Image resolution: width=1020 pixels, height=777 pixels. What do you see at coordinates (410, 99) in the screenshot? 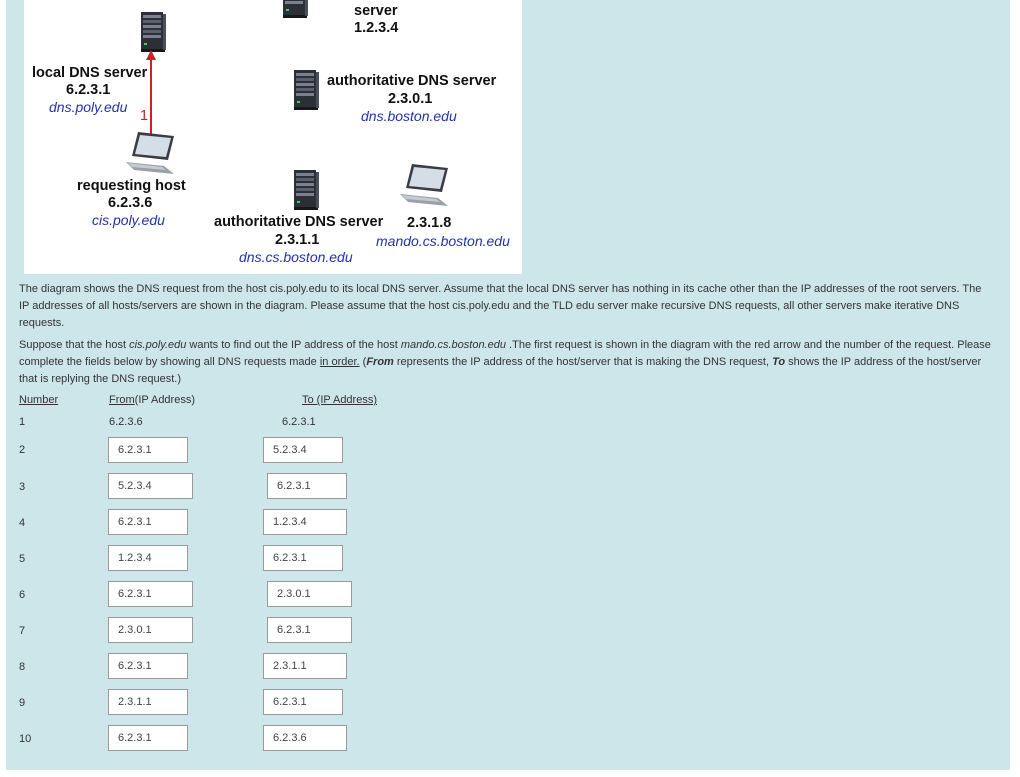
I see `auth-dns-boston-ip: 2.3.0.1` at bounding box center [410, 99].